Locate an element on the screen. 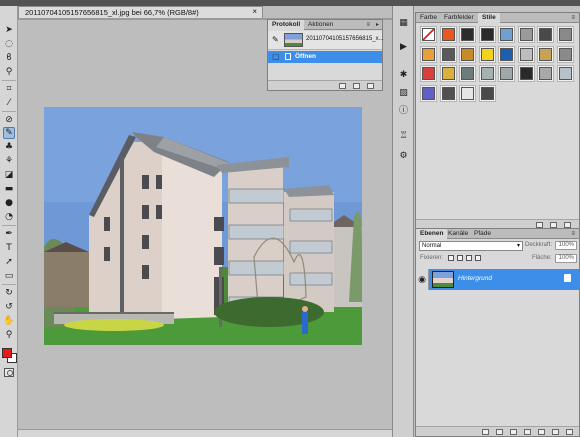  marquee-tool-icon: ◌ is located at coordinates (9, 44).